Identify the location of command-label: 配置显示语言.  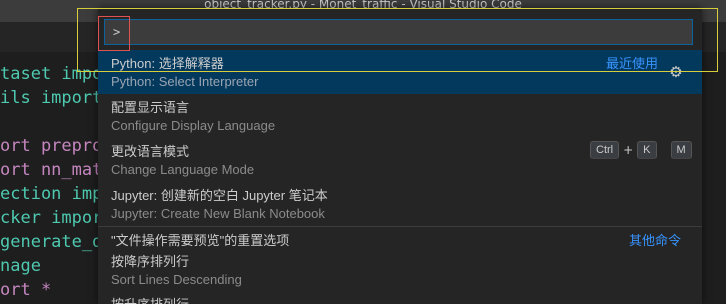
(150, 107).